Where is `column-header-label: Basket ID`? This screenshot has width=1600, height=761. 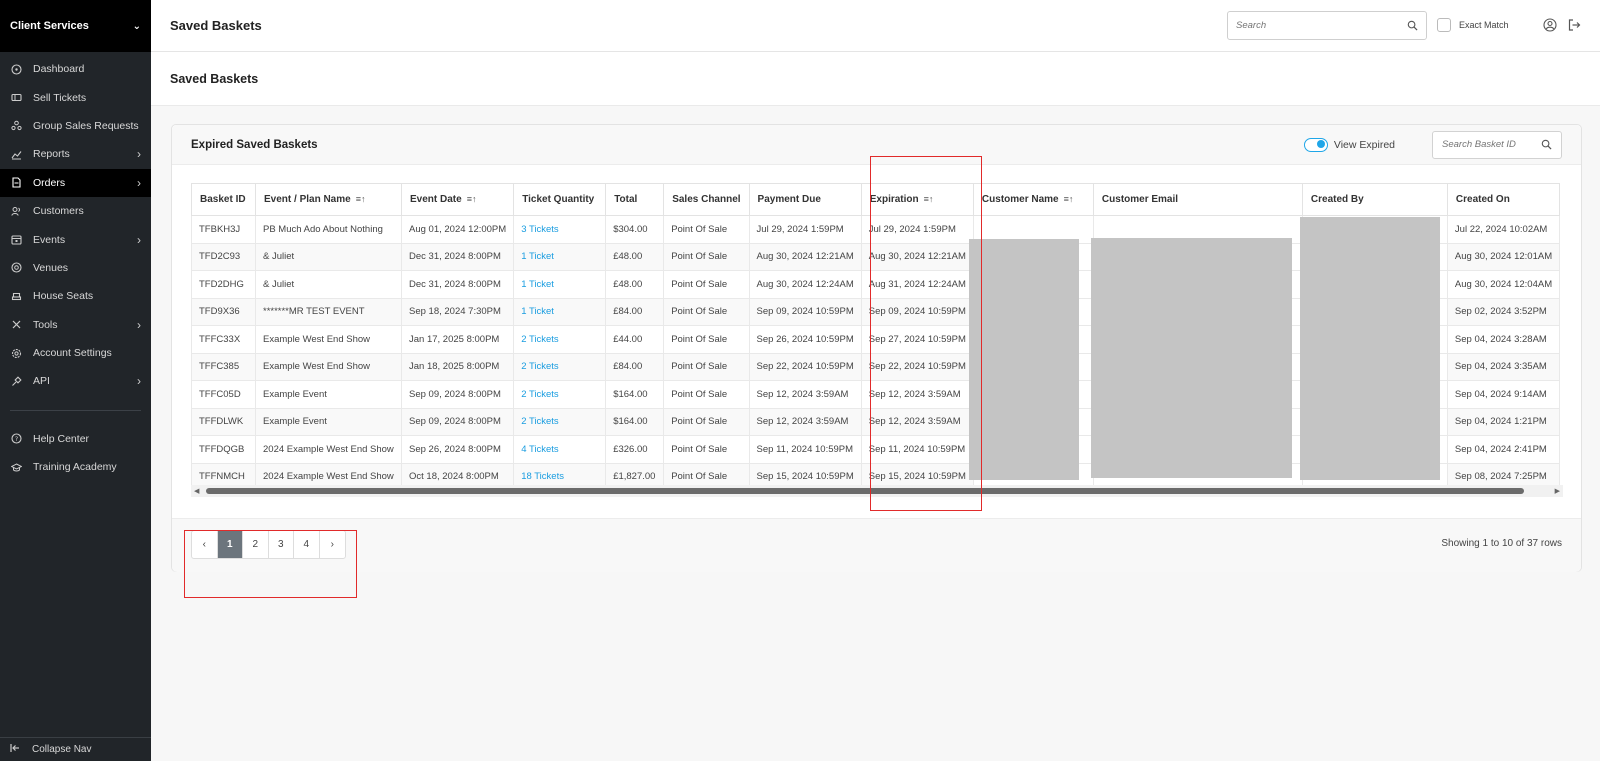 column-header-label: Basket ID is located at coordinates (223, 199).